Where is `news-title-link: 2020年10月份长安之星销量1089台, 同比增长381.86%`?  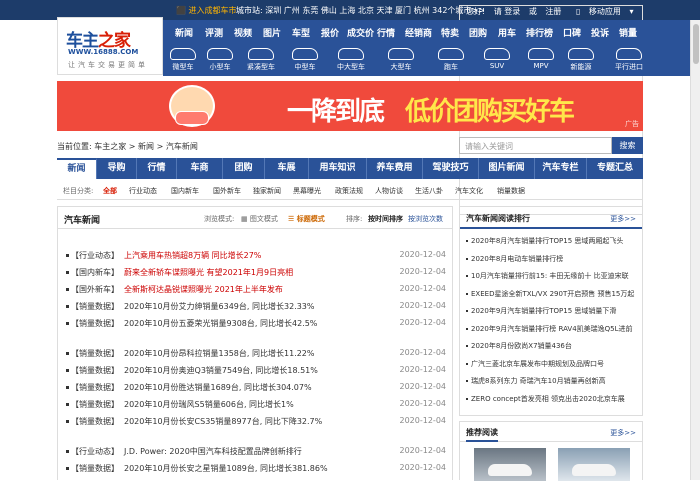 news-title-link: 2020年10月份长安之星销量1089台, 同比增长381.86% is located at coordinates (226, 468).